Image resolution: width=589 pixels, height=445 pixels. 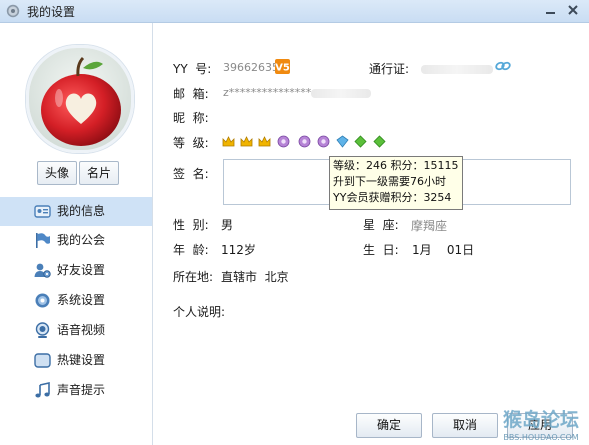 I want to click on age-value: 112岁, so click(x=238, y=250).